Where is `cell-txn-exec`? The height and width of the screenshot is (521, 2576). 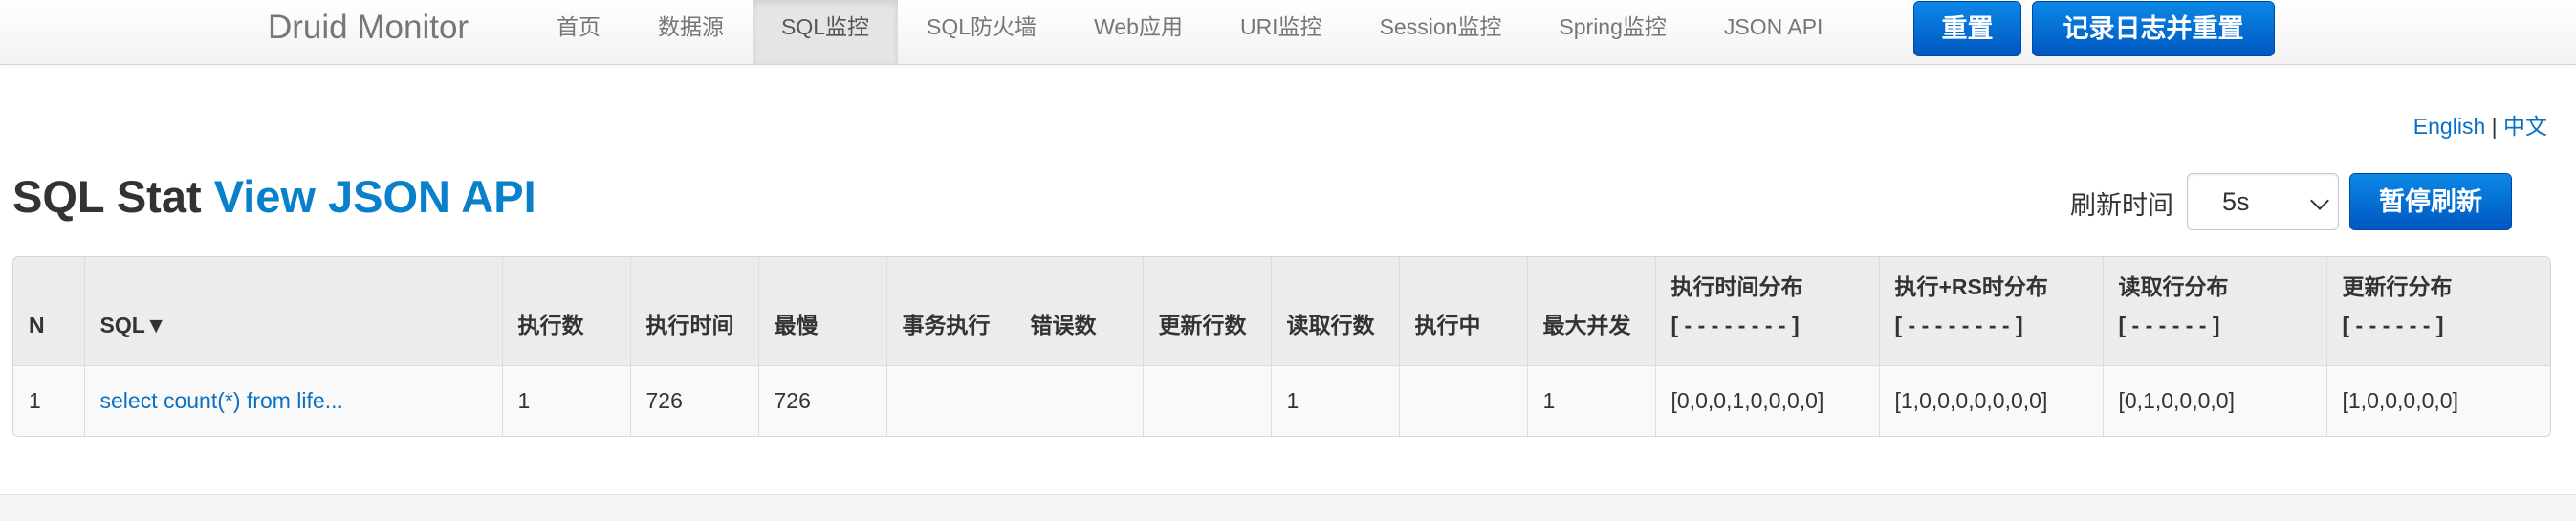
cell-txn-exec is located at coordinates (950, 400).